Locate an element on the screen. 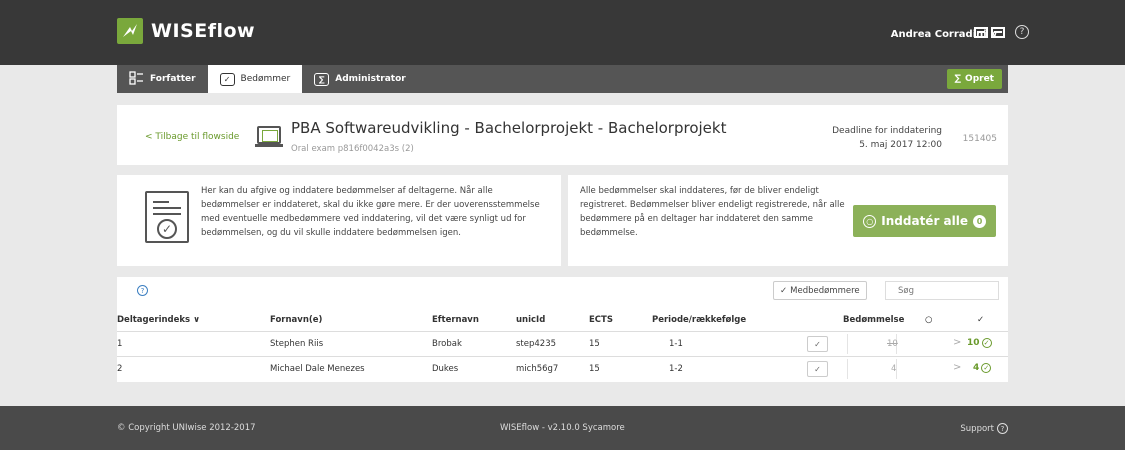 Image resolution: width=1125 pixels, height=450 pixels. cell-period: 1-2 is located at coordinates (676, 369).